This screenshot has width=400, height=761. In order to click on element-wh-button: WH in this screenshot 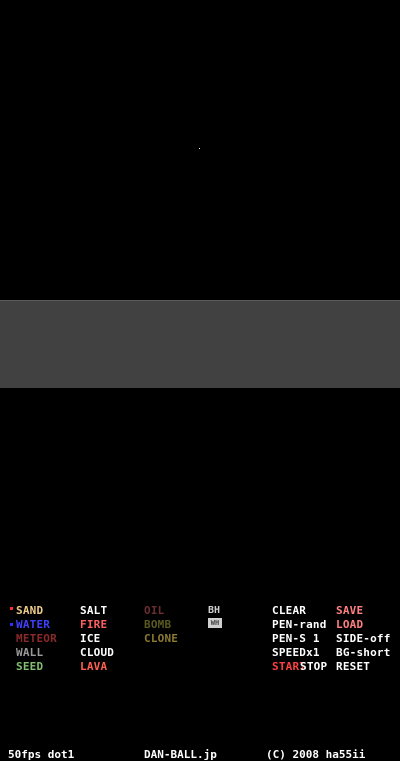, I will do `click(215, 623)`.